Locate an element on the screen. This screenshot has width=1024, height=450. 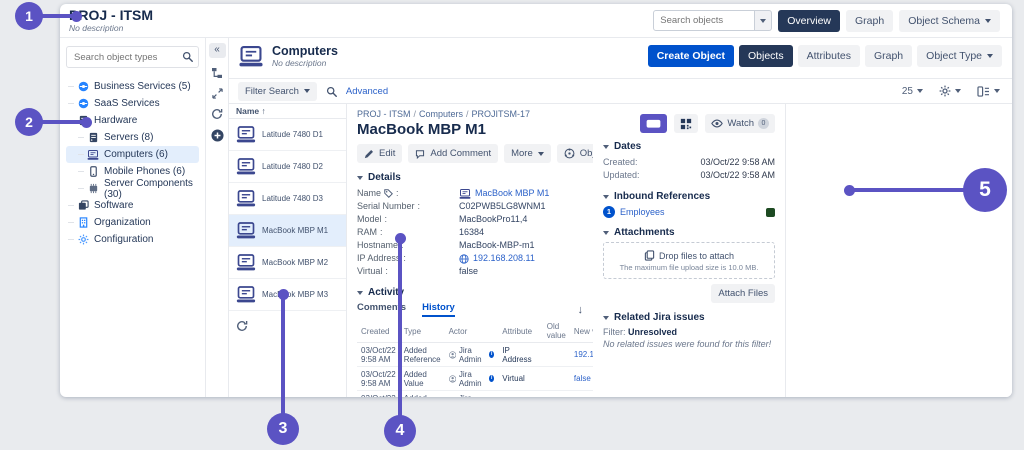
sidebar-item-configuration: Configuration is located at coordinates (132, 239).